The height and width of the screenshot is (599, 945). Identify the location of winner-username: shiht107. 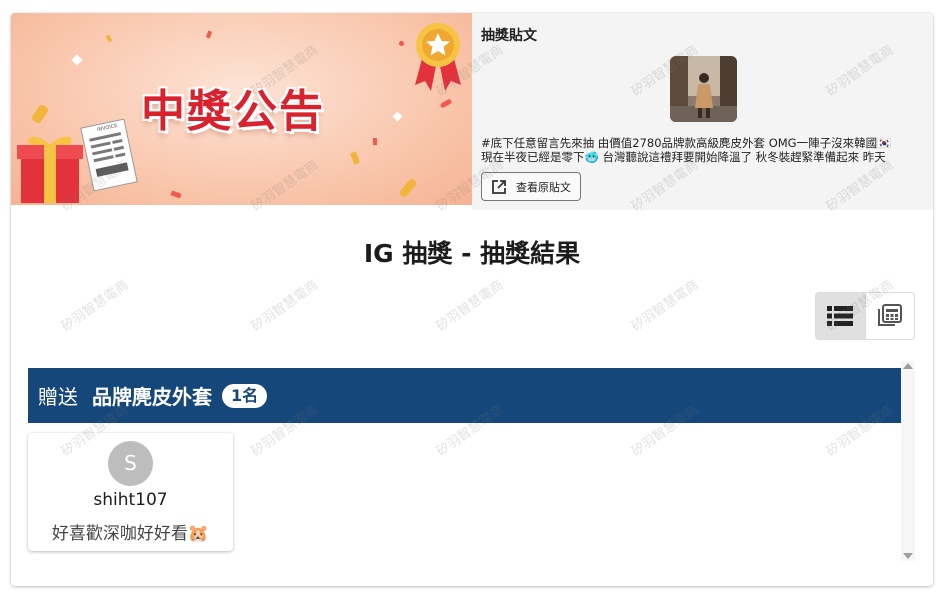
(130, 500).